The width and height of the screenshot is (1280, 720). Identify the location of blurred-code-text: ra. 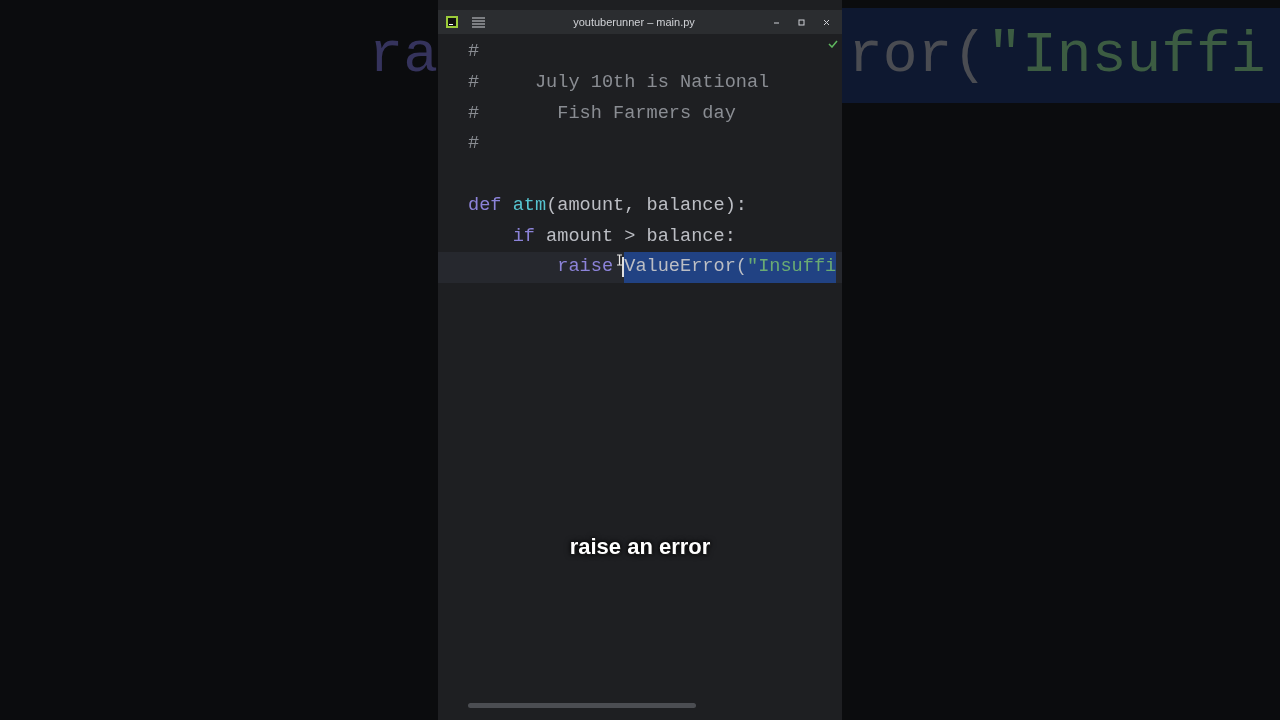
(403, 55).